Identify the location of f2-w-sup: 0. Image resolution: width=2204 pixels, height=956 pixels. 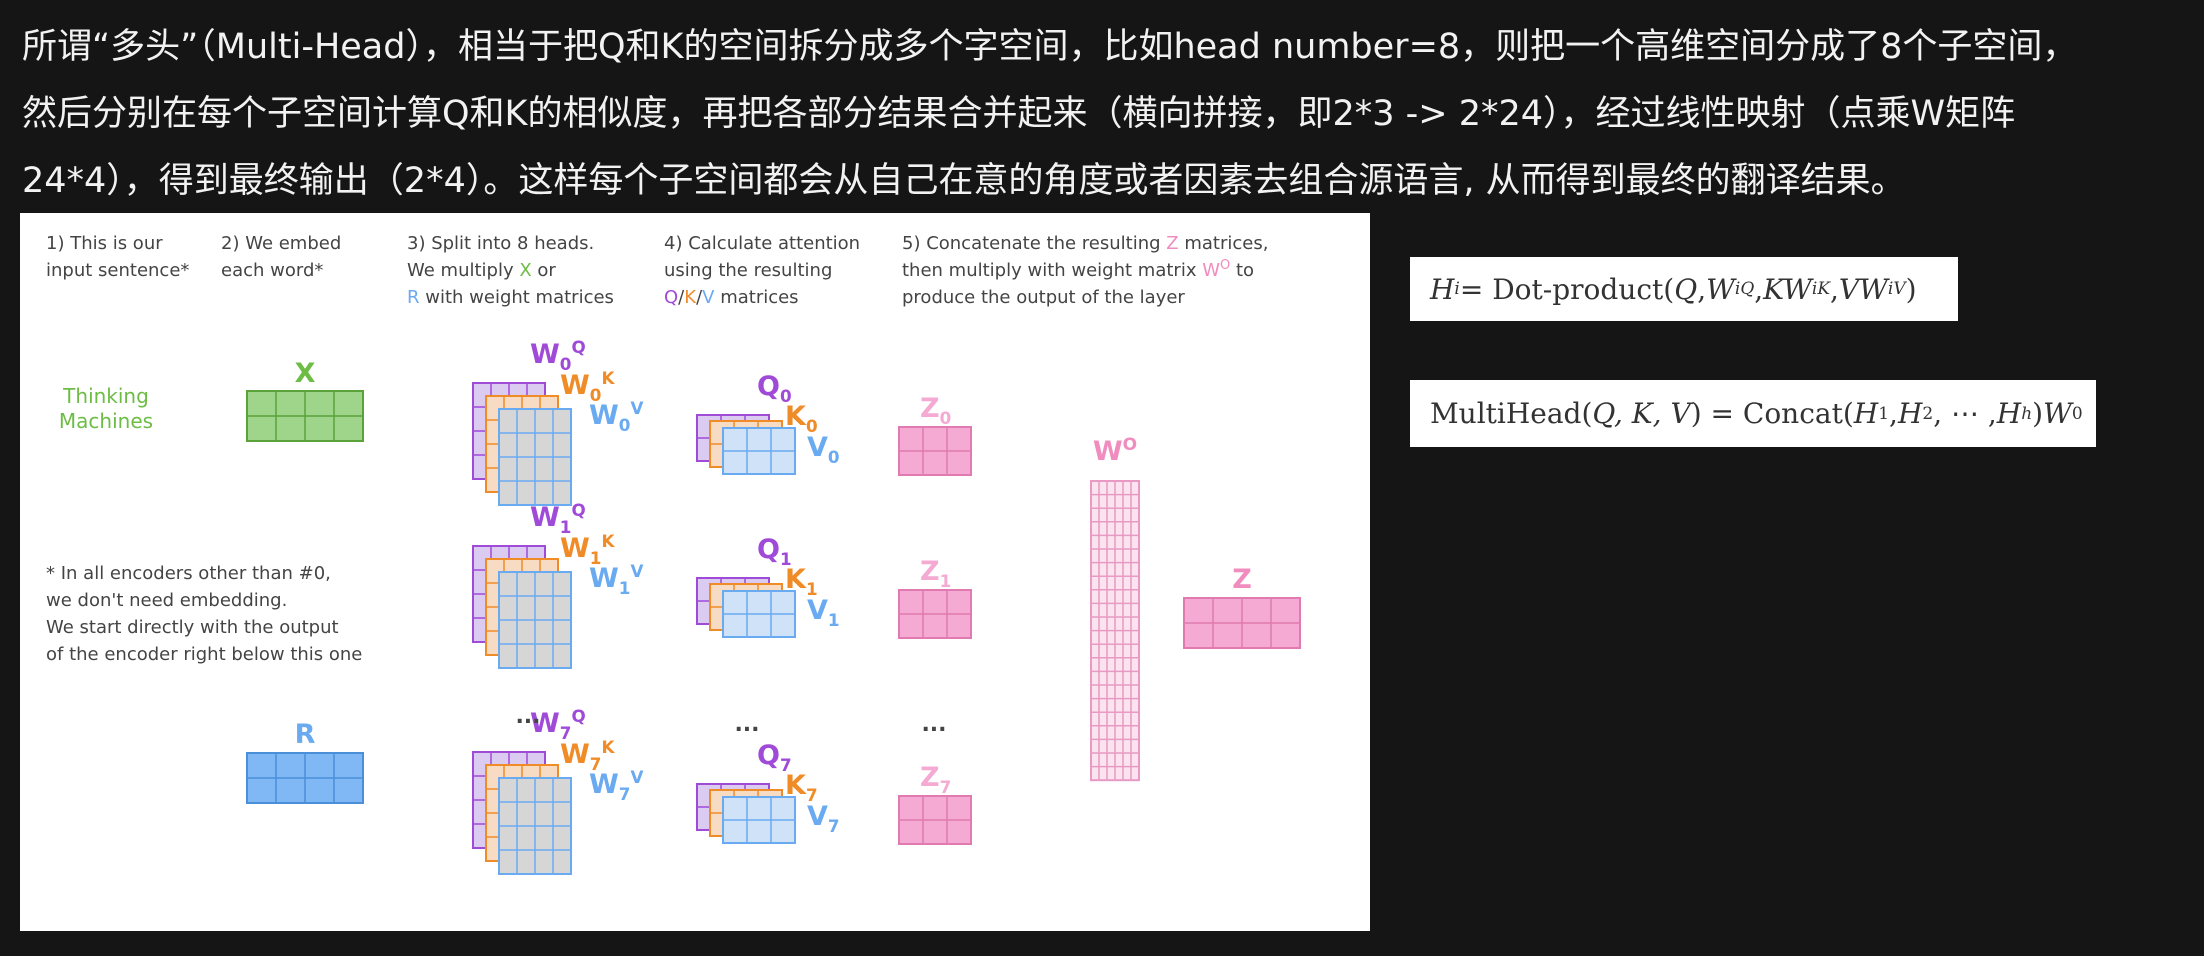
(2077, 413).